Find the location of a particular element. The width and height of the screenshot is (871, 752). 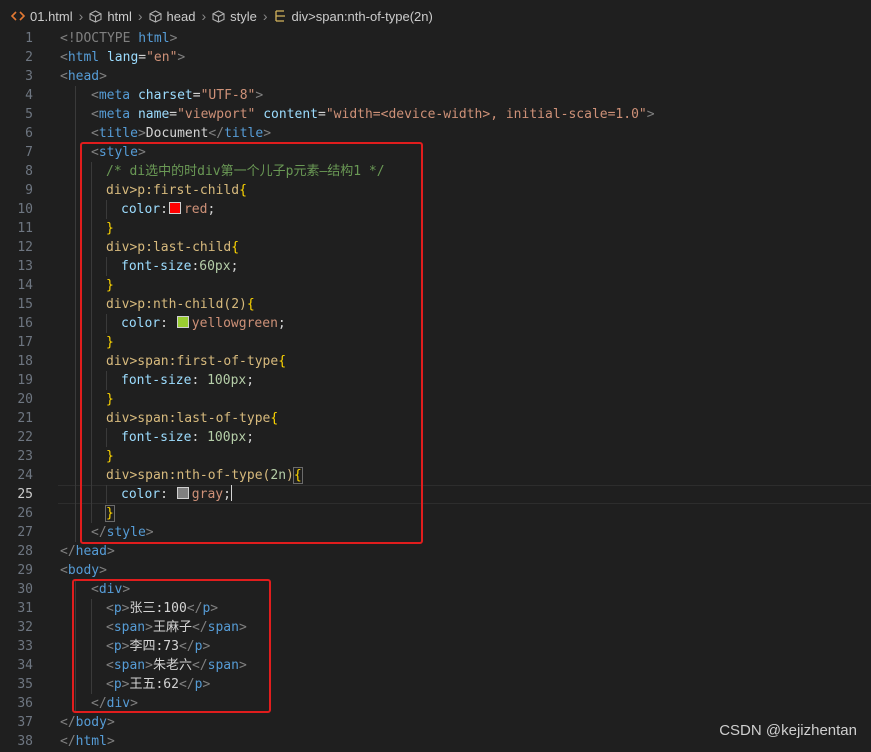

code-line: 14} is located at coordinates (435, 285).